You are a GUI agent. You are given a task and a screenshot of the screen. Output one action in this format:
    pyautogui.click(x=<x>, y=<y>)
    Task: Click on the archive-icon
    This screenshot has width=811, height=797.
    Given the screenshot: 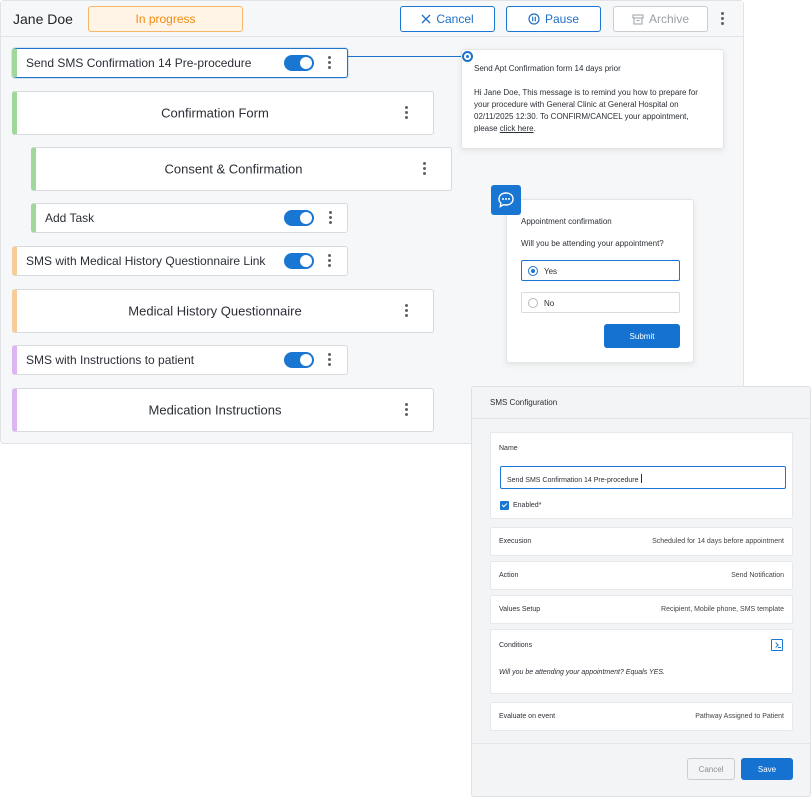 What is the action you would take?
    pyautogui.click(x=638, y=19)
    